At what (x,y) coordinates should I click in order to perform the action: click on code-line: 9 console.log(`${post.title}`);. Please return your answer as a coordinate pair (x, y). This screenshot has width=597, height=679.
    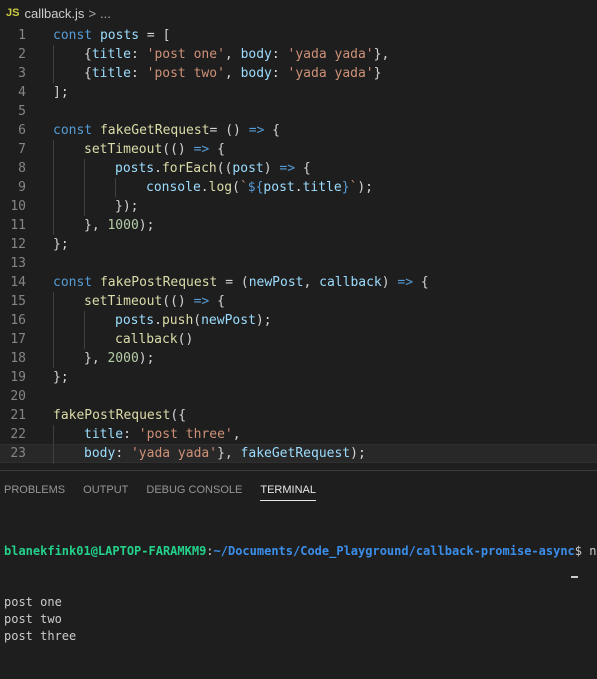
    Looking at the image, I should click on (298, 187).